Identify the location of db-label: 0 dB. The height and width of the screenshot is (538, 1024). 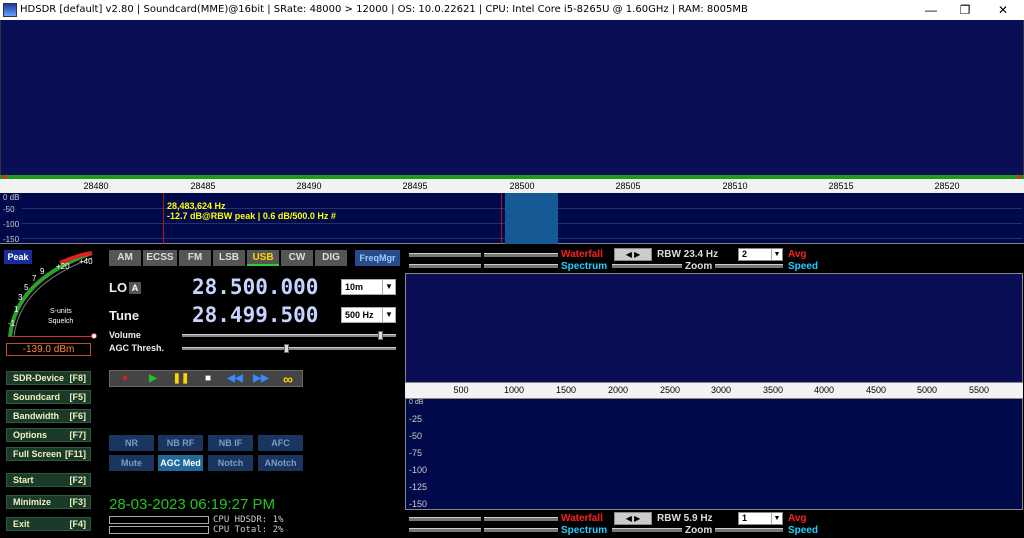
(416, 402).